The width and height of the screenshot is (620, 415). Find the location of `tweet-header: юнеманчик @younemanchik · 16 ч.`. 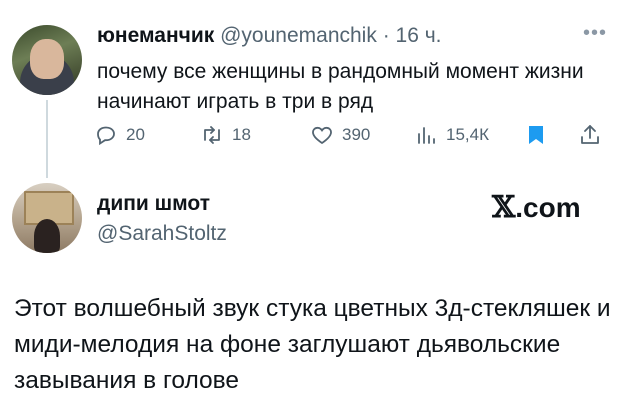

tweet-header: юнеманчик @younemanchik · 16 ч. is located at coordinates (269, 36).